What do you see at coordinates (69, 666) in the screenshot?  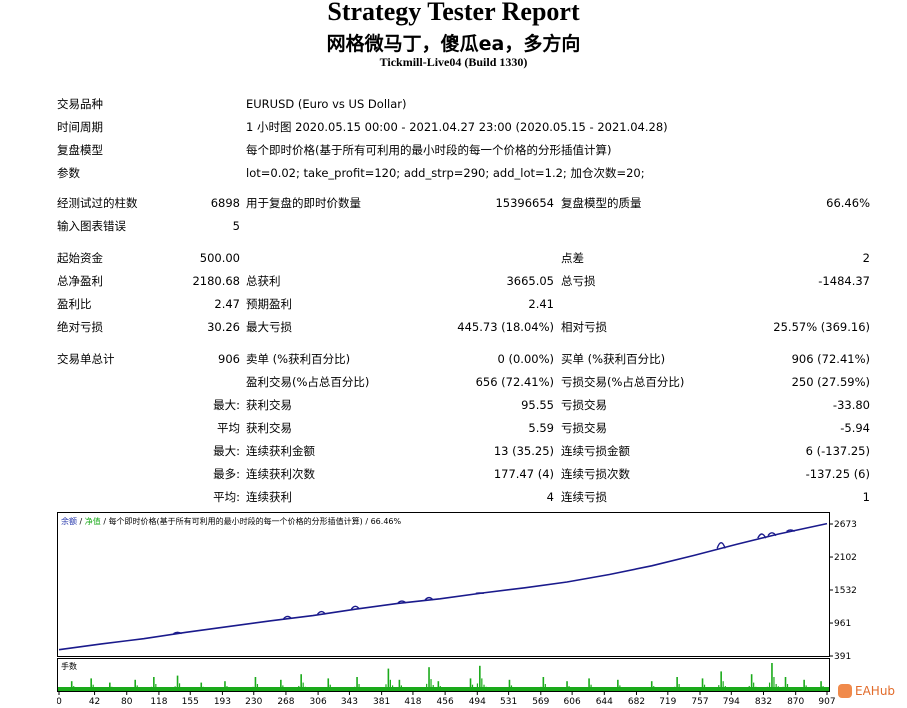 I see `volume-label: 手数` at bounding box center [69, 666].